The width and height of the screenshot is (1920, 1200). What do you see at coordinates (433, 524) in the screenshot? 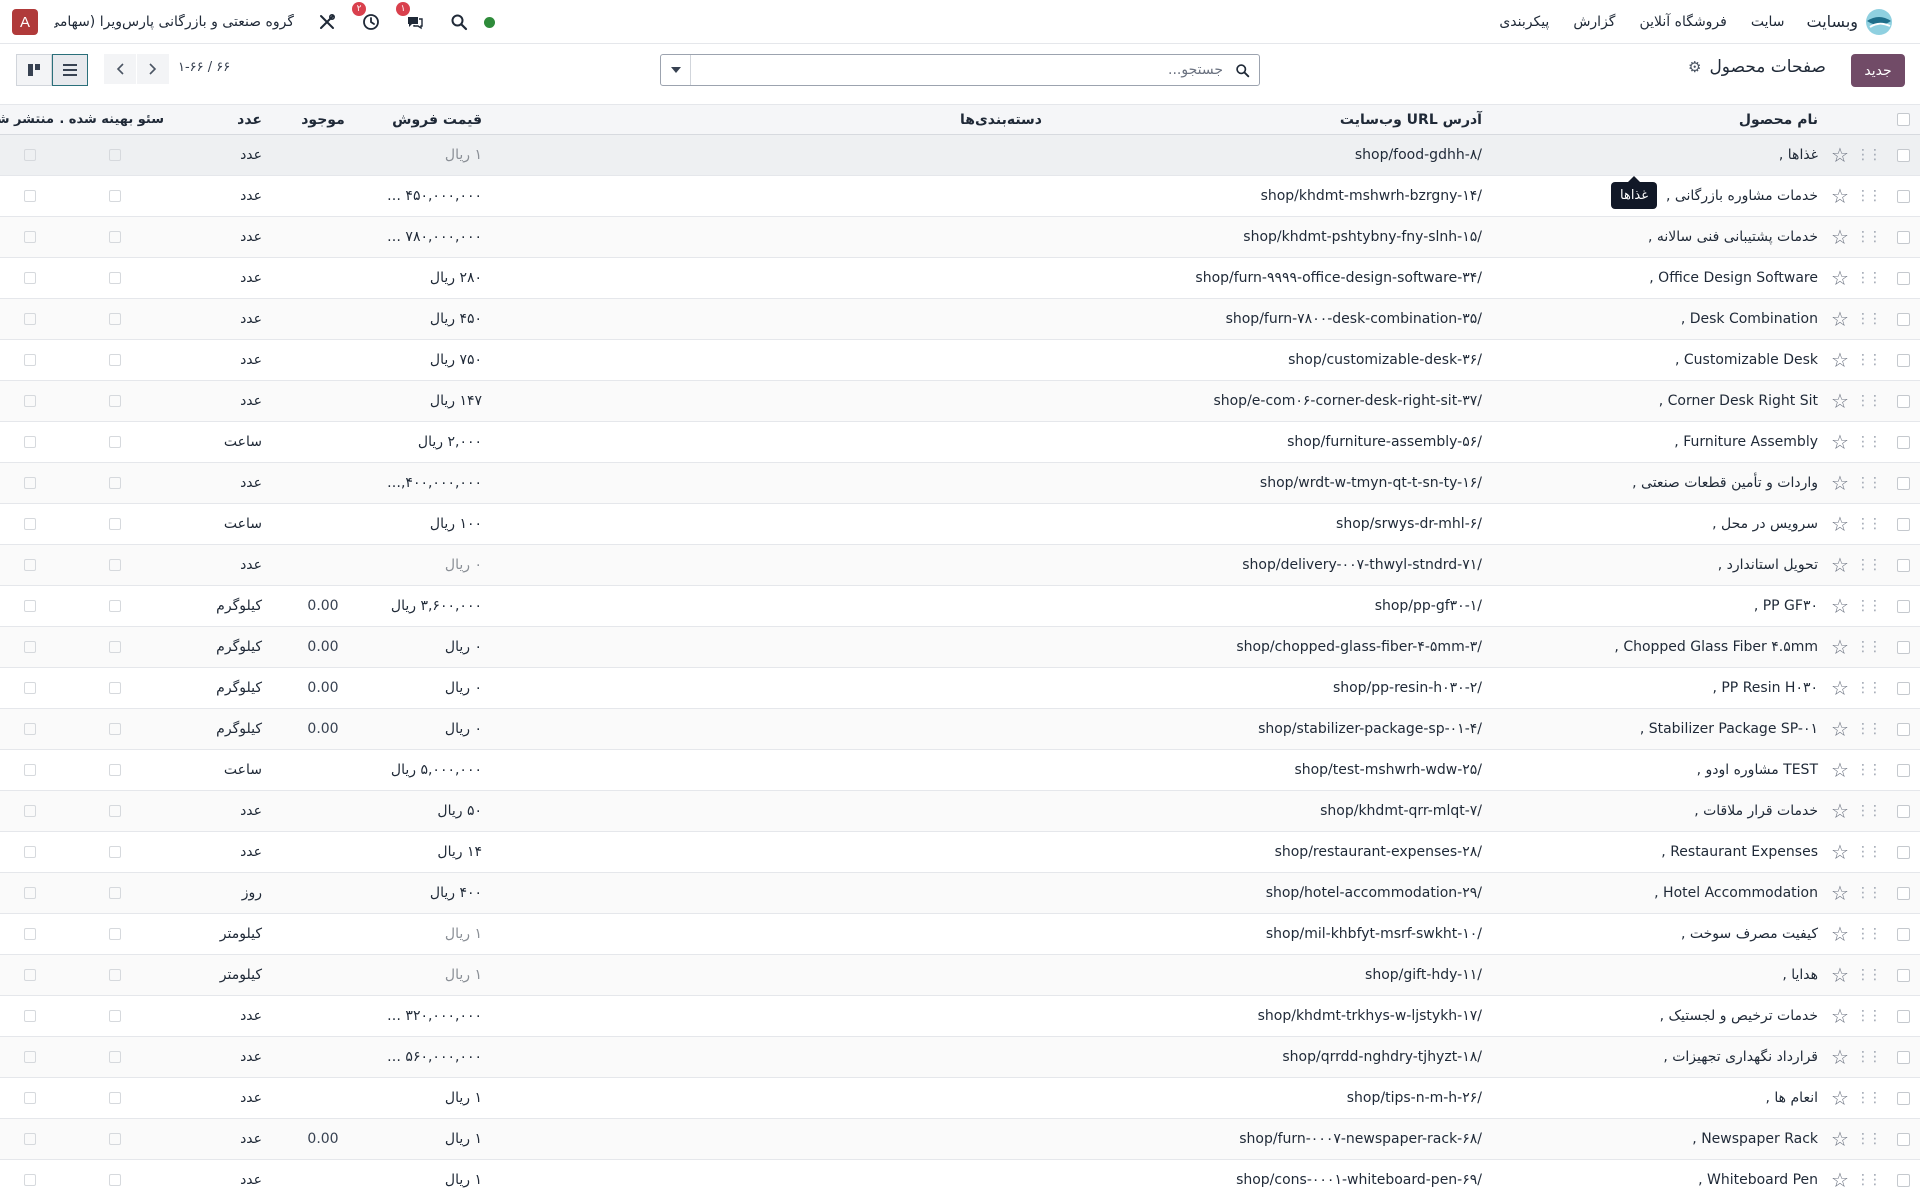
I see `sales-price: ۱۰۰ ریال` at bounding box center [433, 524].